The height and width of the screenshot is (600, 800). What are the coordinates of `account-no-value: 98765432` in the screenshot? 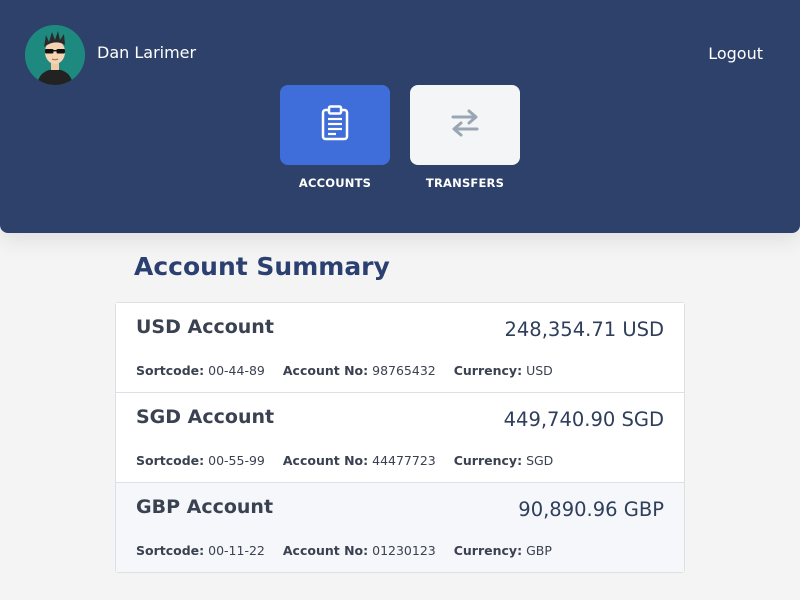 It's located at (404, 370).